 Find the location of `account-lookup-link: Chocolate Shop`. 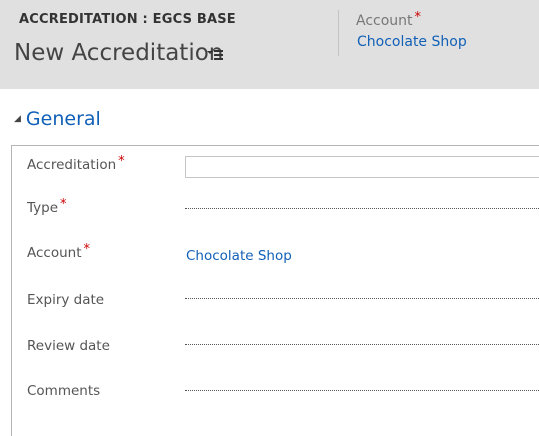

account-lookup-link: Chocolate Shop is located at coordinates (239, 256).